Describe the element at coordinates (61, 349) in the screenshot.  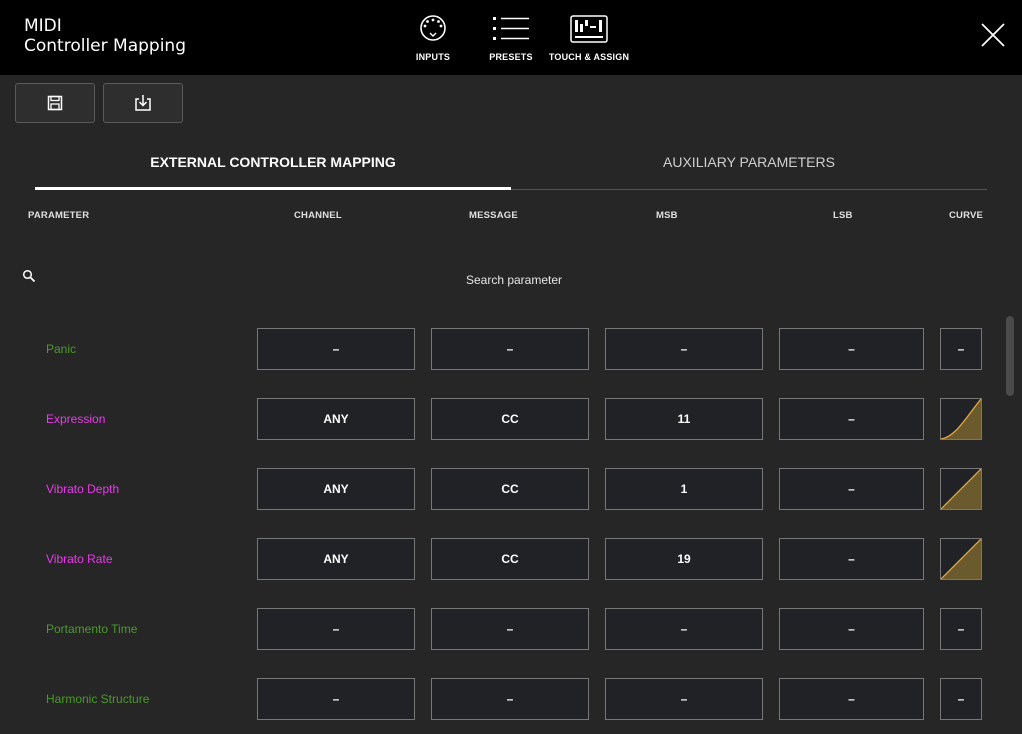
I see `parameter-name: Panic` at that location.